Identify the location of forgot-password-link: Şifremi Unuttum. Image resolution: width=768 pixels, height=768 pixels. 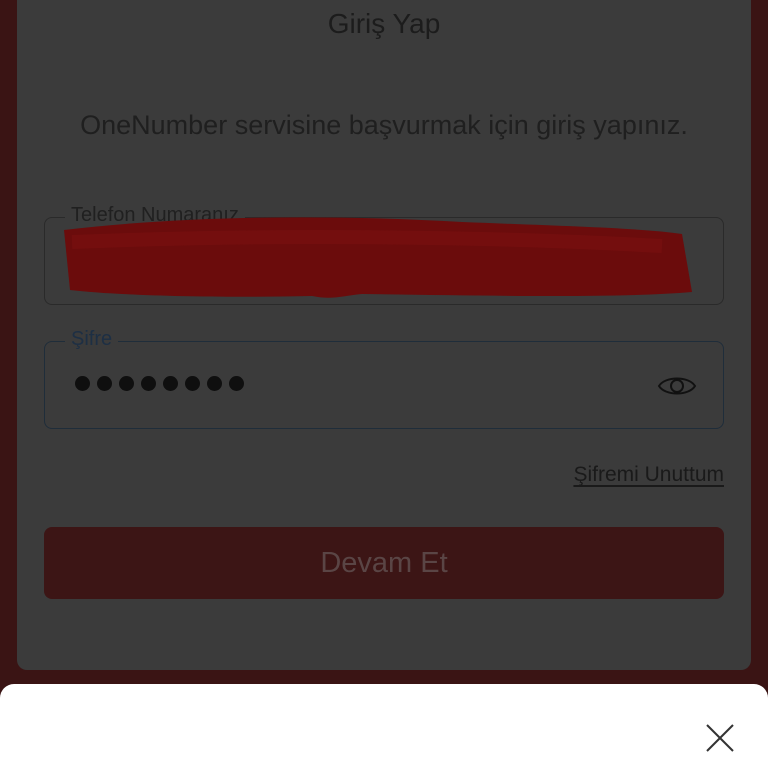
(648, 475).